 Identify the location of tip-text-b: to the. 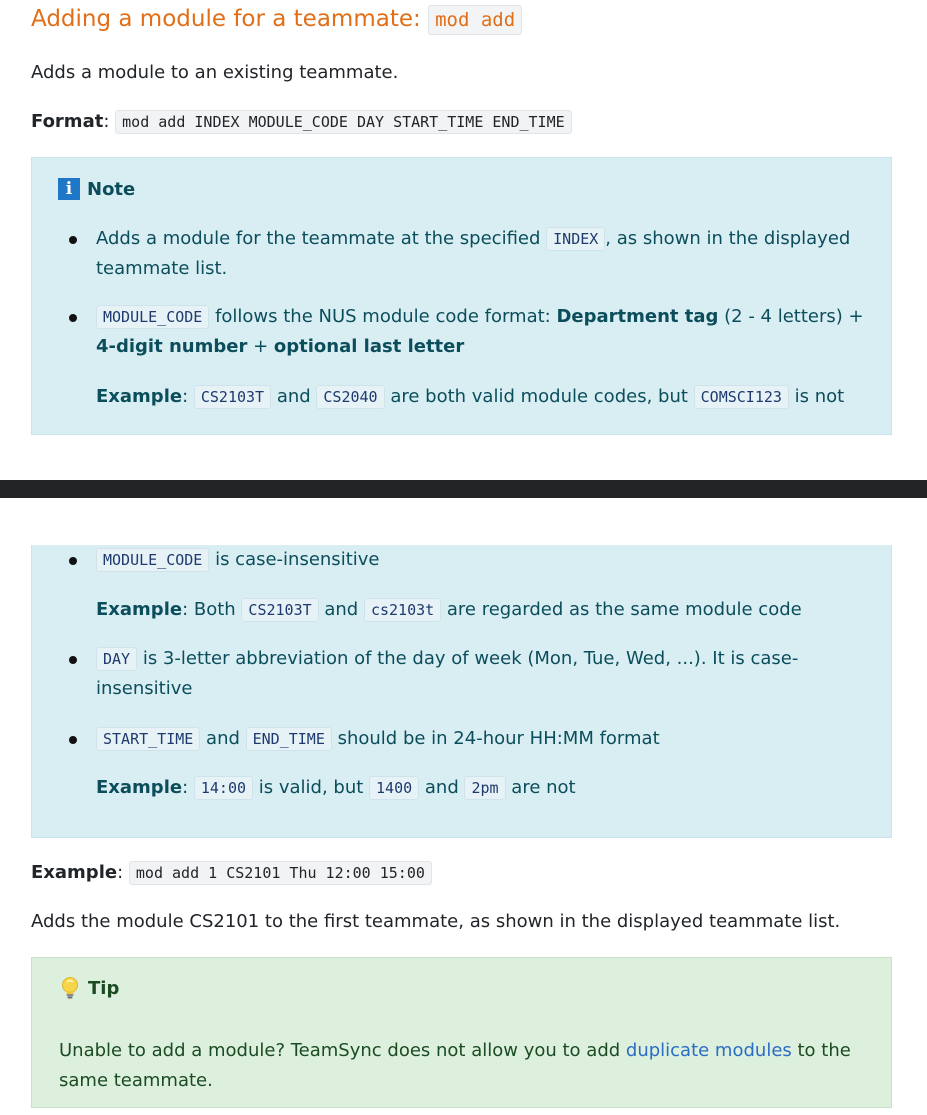
(821, 1050).